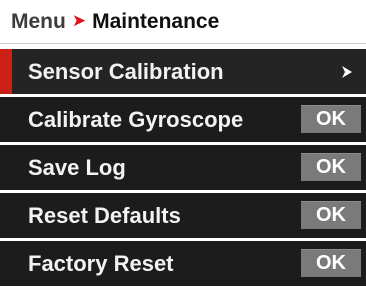 The width and height of the screenshot is (366, 289). What do you see at coordinates (331, 263) in the screenshot?
I see `factory-reset-ok-button: OK` at bounding box center [331, 263].